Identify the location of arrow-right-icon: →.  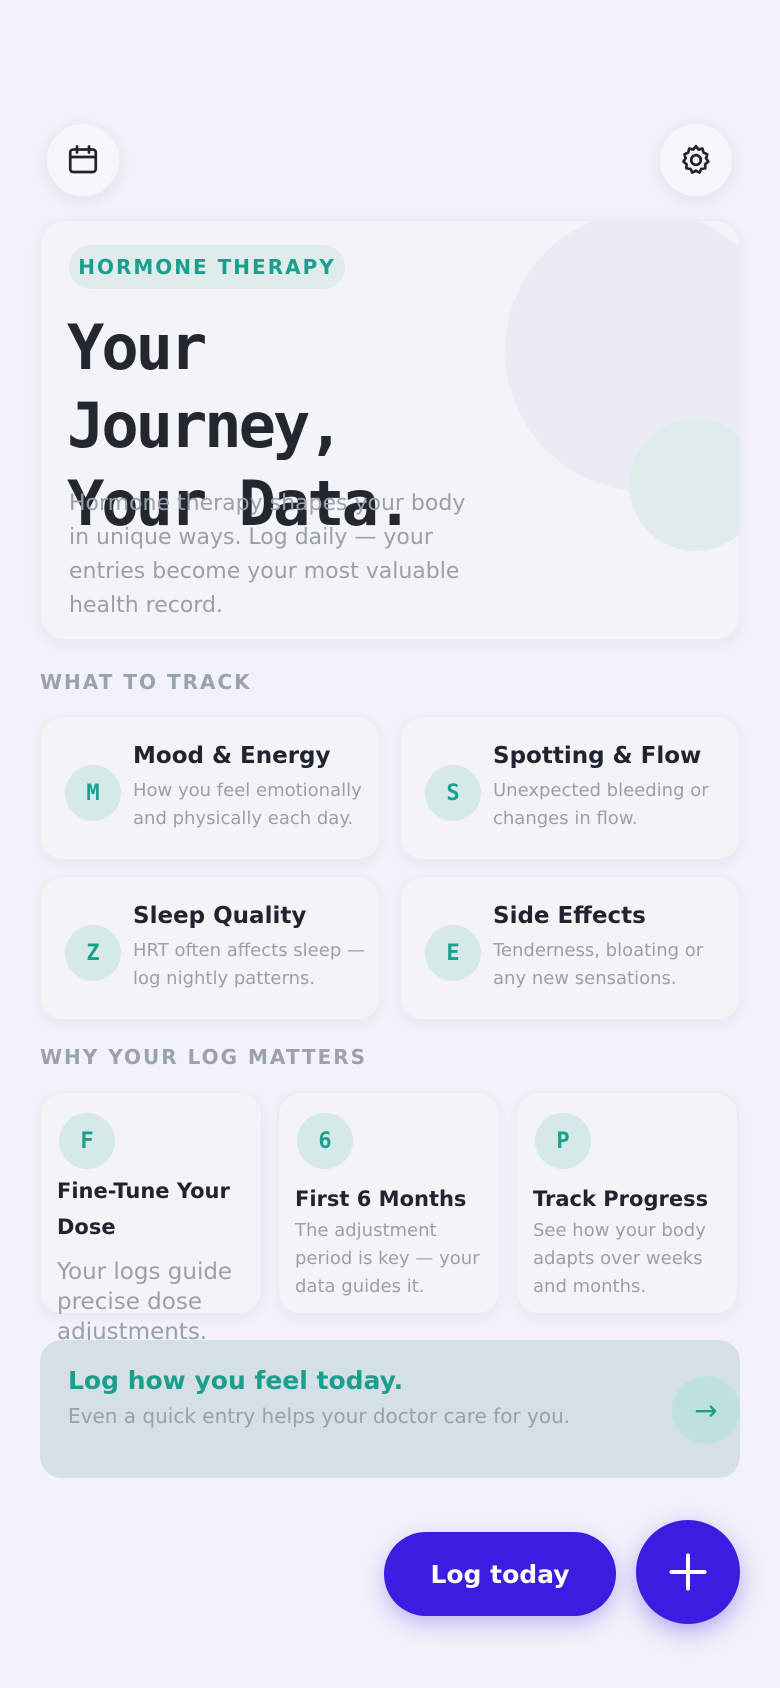
(706, 1410).